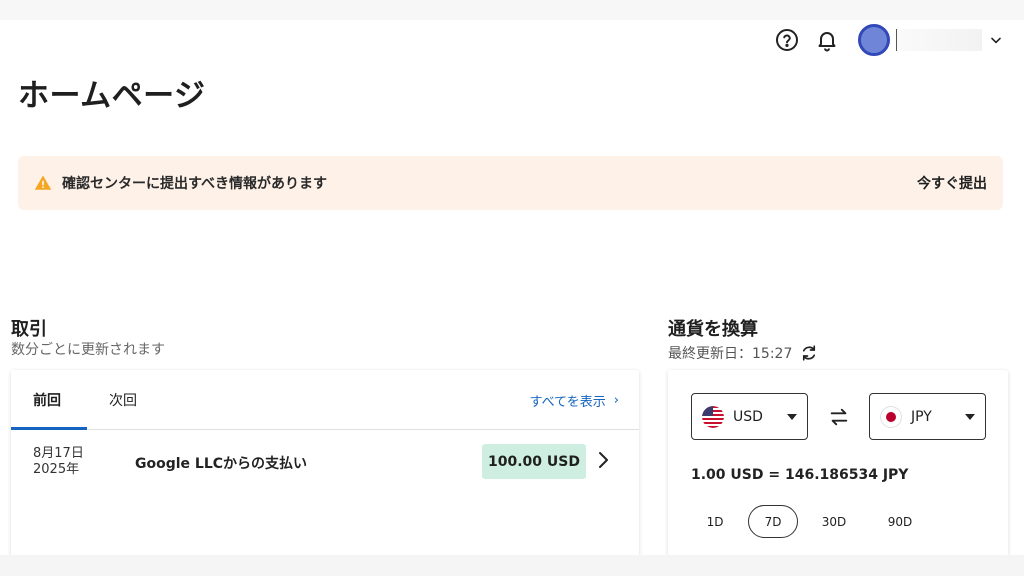 The width and height of the screenshot is (1024, 576). Describe the element at coordinates (47, 400) in the screenshot. I see `tab-previous: 前回` at that location.